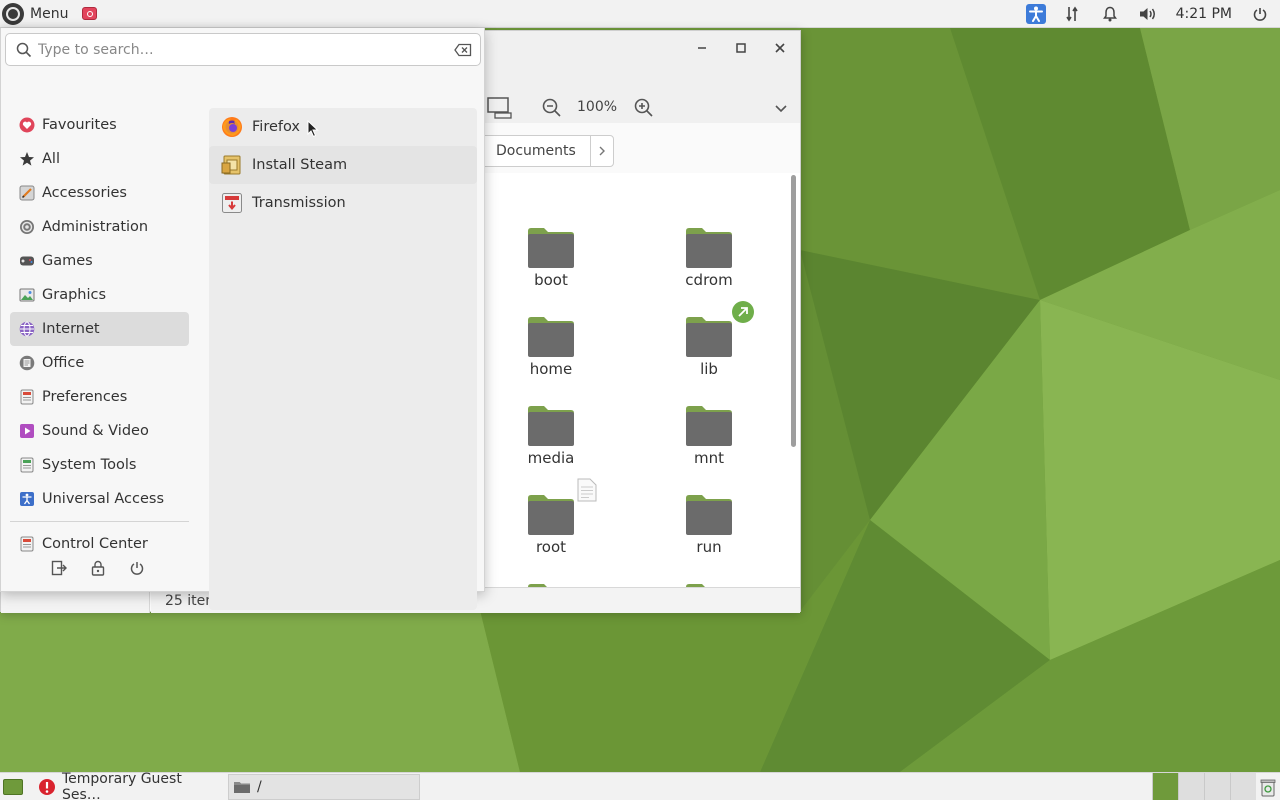 The height and width of the screenshot is (800, 1280). What do you see at coordinates (552, 108) in the screenshot?
I see `zoom-out-icon` at bounding box center [552, 108].